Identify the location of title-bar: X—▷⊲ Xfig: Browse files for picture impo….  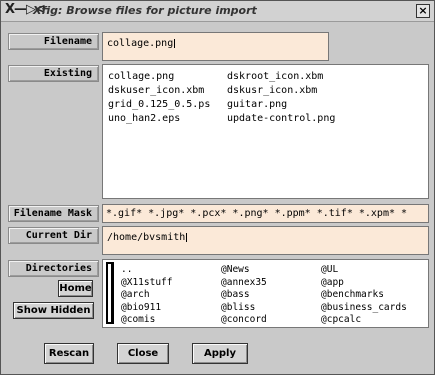
(217, 11).